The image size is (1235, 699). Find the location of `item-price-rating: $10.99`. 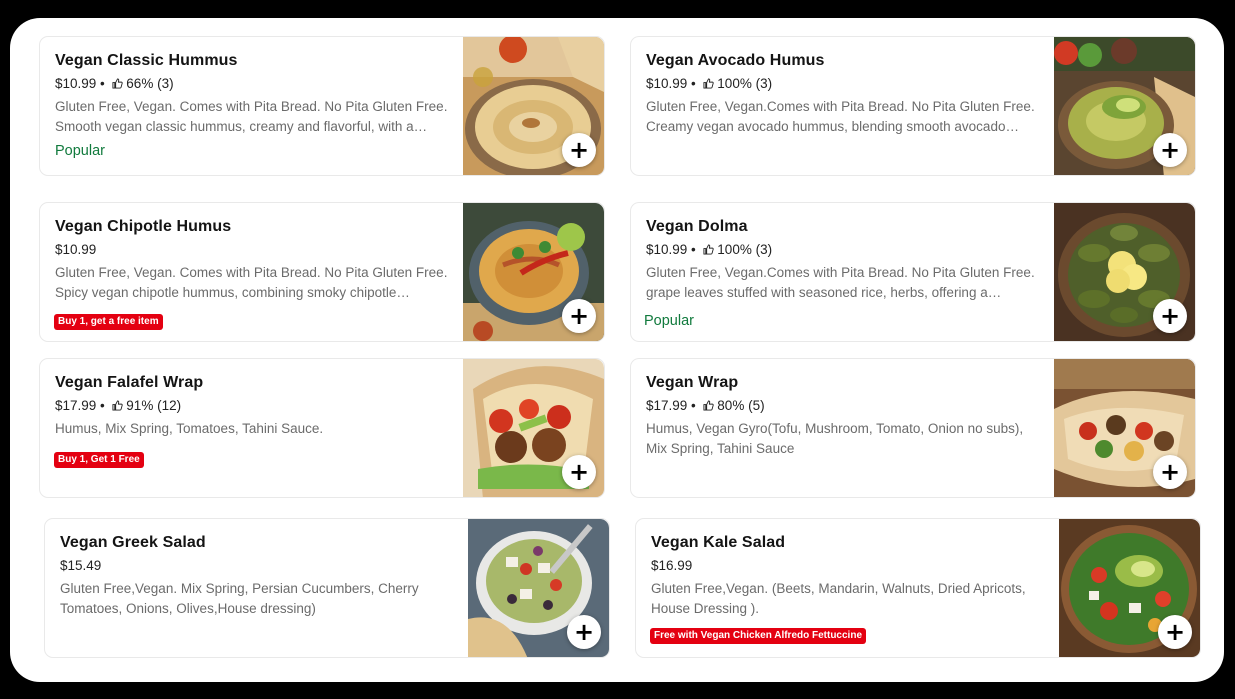

item-price-rating: $10.99 is located at coordinates (255, 250).